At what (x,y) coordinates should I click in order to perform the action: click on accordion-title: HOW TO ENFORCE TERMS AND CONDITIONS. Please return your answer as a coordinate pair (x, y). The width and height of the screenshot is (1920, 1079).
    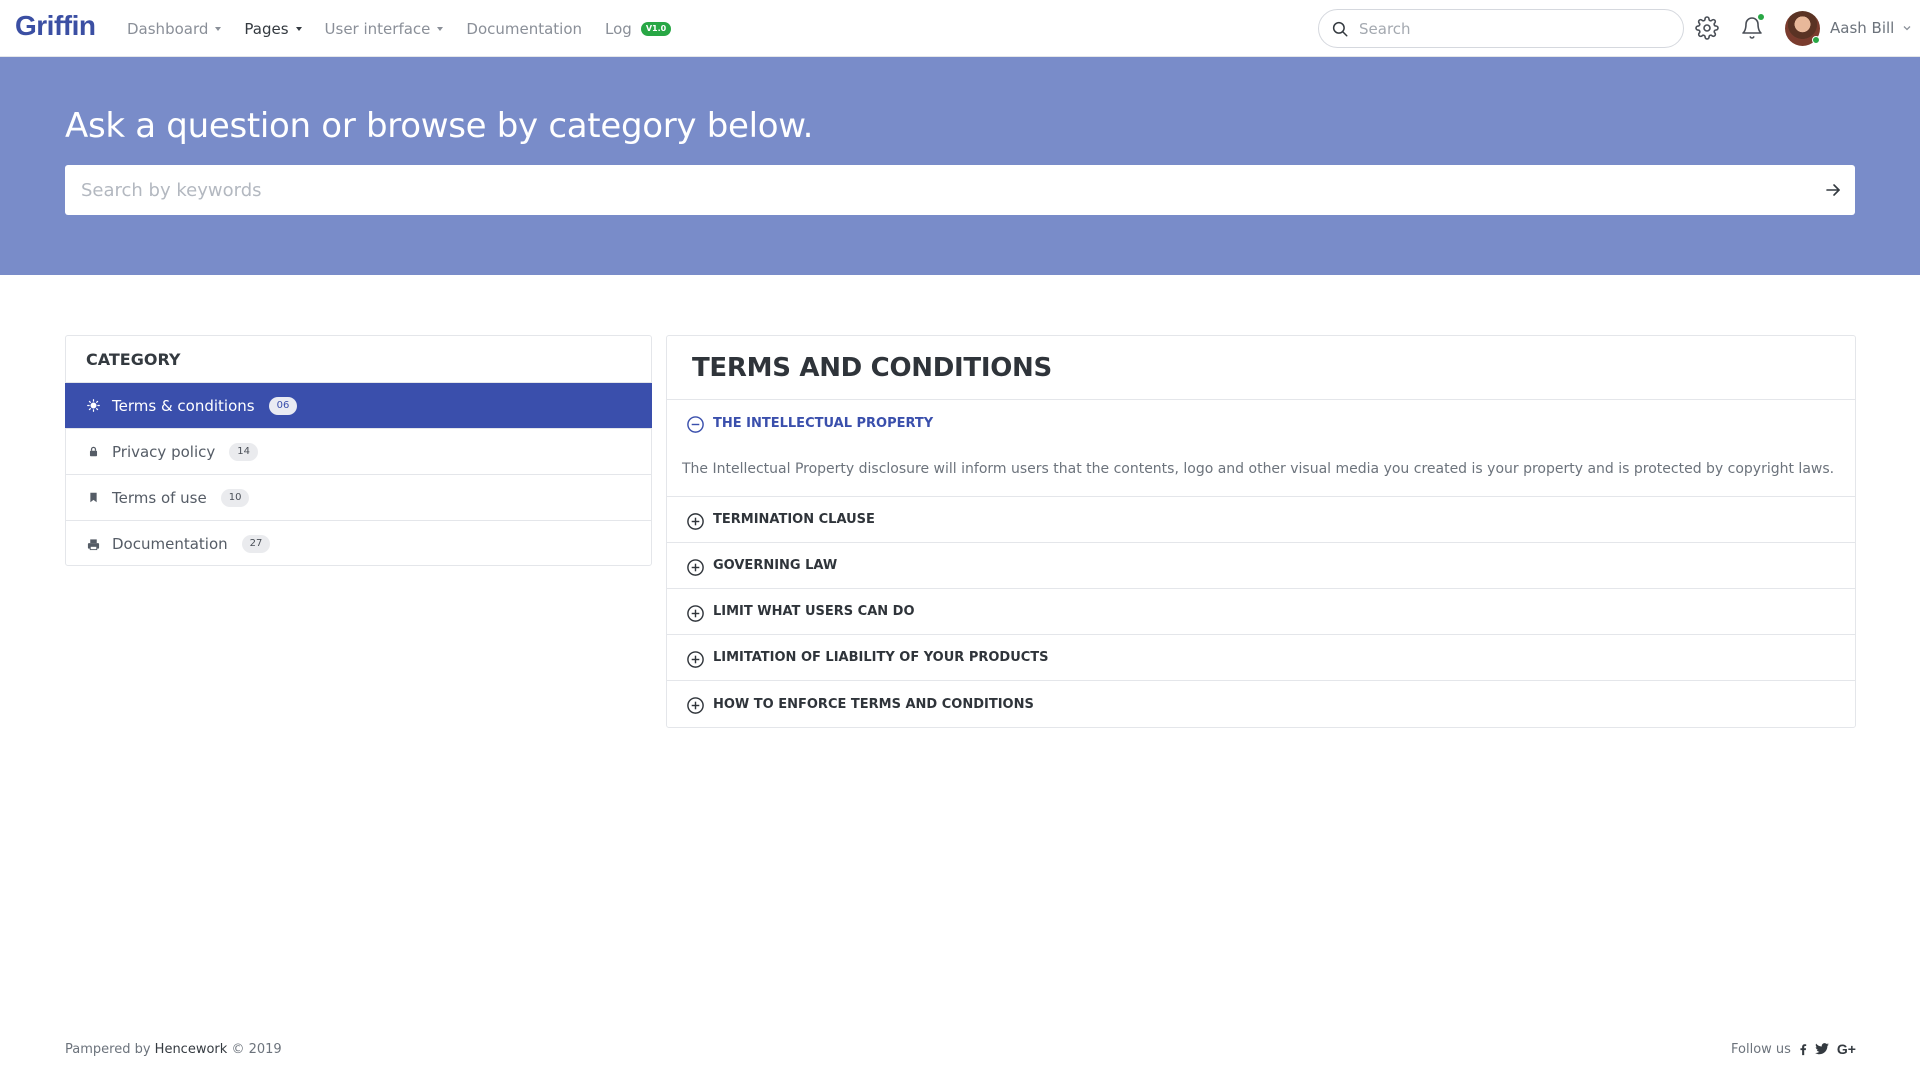
    Looking at the image, I should click on (873, 704).